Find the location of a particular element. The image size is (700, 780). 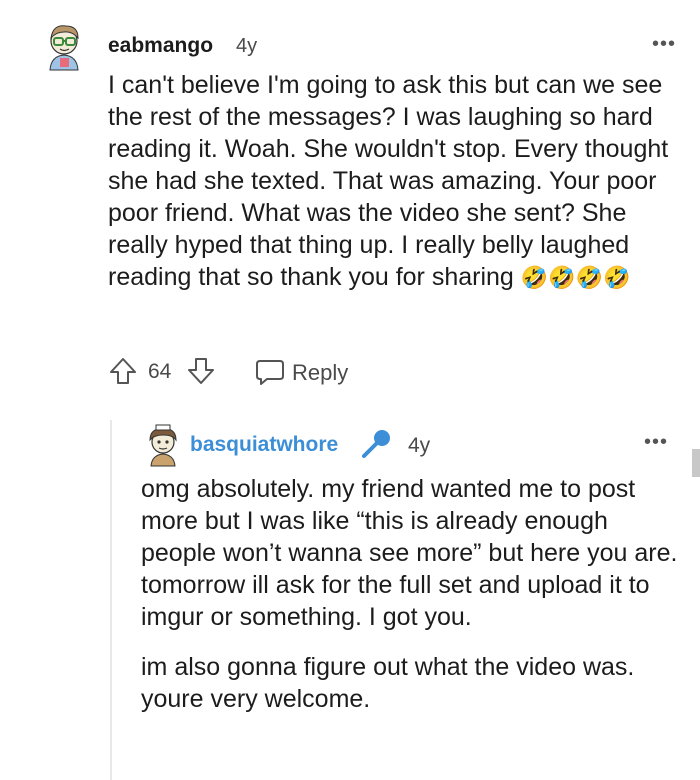

upvote-arrow-icon is located at coordinates (123, 371).